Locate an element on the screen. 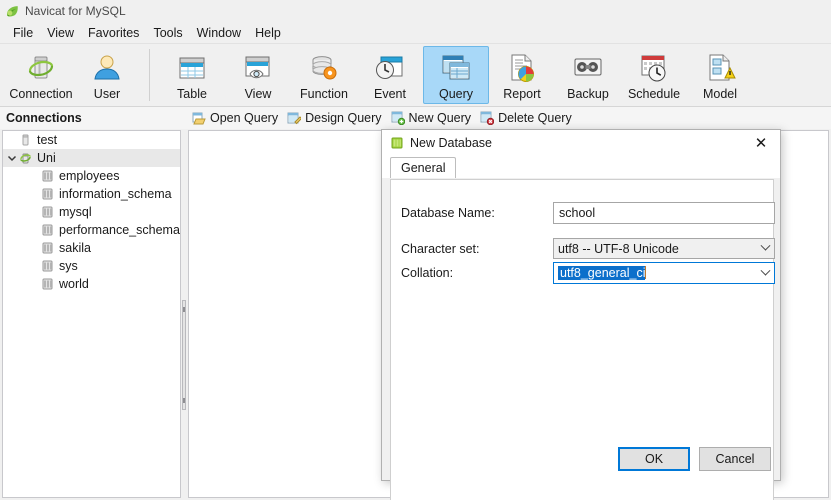 This screenshot has height=500, width=831. toolbar-label-schedule: Schedule is located at coordinates (654, 94).